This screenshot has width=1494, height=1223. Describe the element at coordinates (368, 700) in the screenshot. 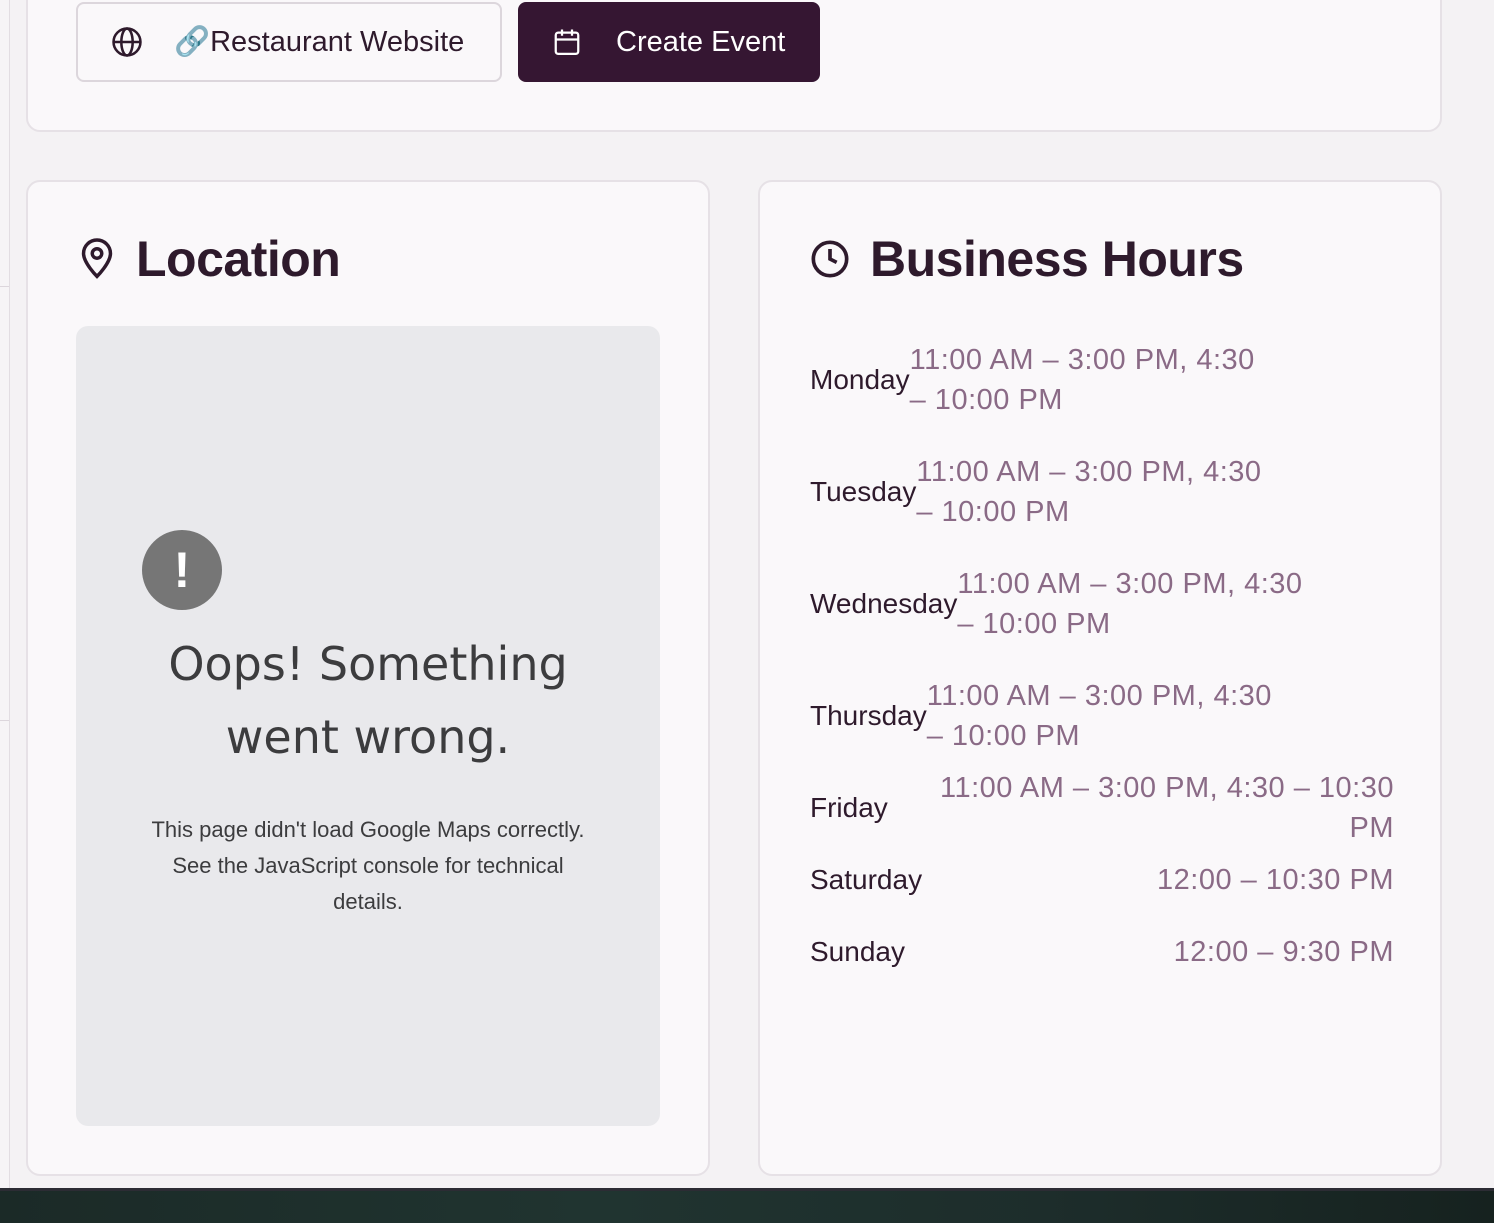

I see `map-error-title: Oops! Something went wrong.` at that location.